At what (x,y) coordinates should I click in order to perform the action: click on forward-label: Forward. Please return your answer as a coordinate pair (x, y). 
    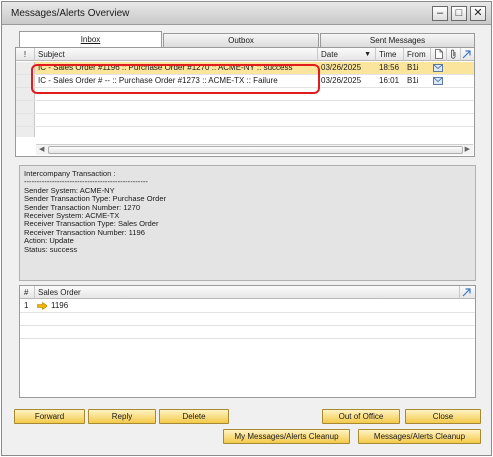
    Looking at the image, I should click on (49, 416).